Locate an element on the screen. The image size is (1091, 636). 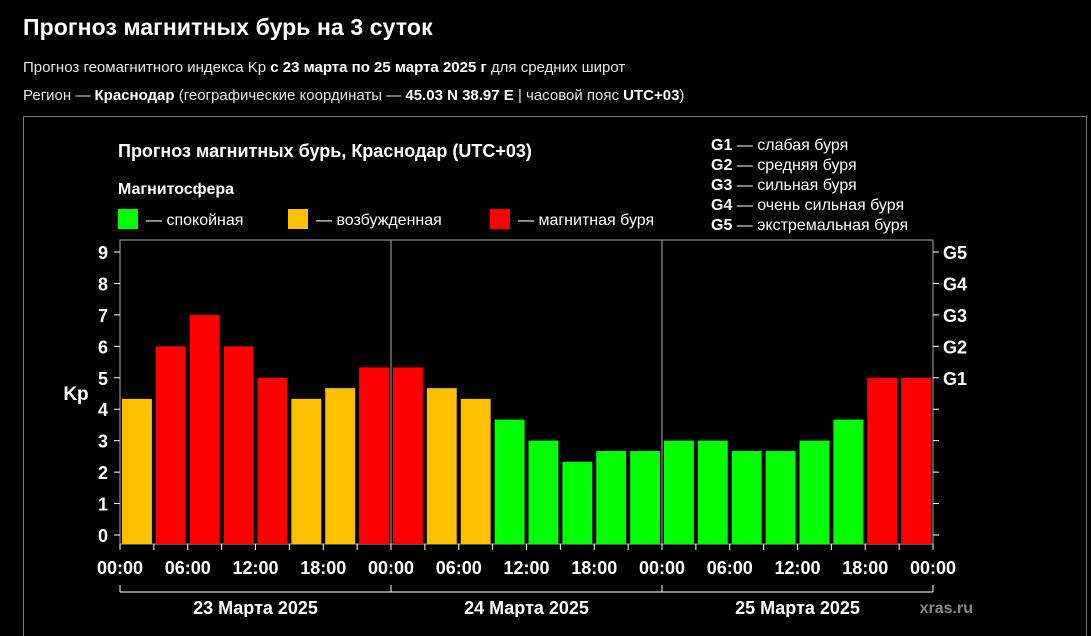
day-label: 24 Марта 2025 is located at coordinates (526, 607).